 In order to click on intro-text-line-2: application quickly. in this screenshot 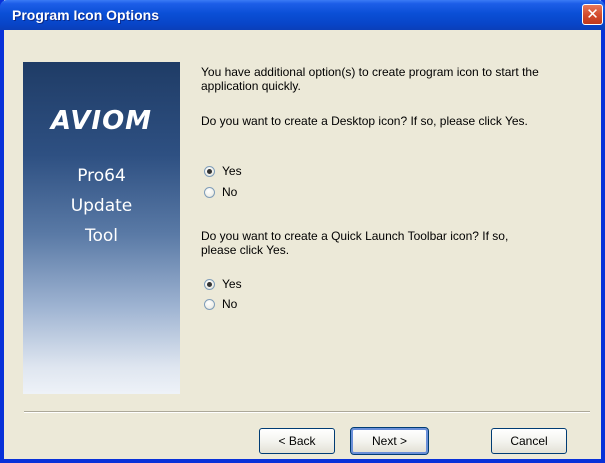, I will do `click(251, 86)`.